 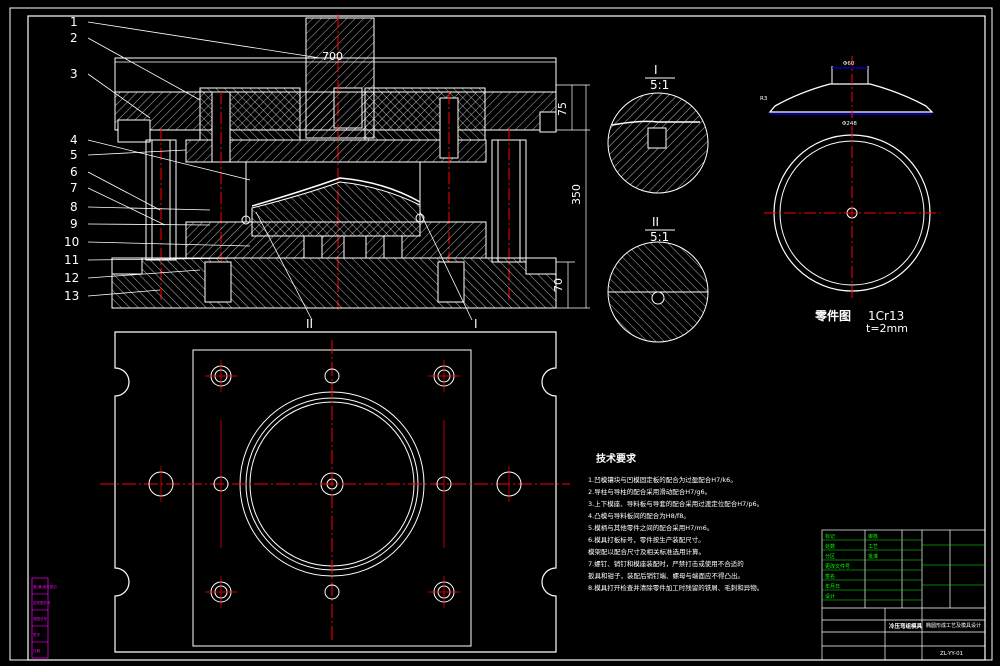 I want to click on tech-req-item: 扳具和钳子，装配后销钉端、螺母与端面应不得凸出。, so click(x=666, y=575).